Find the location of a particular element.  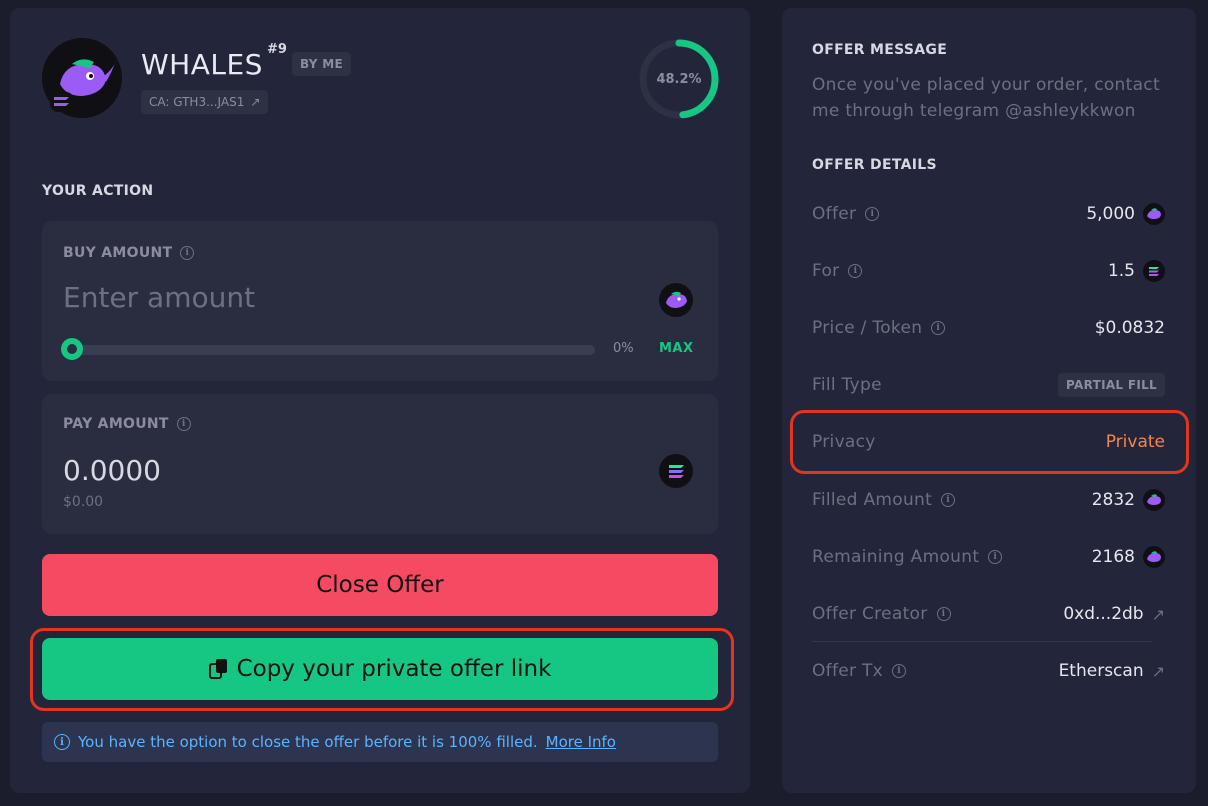

more-info-link: More Info is located at coordinates (581, 742).